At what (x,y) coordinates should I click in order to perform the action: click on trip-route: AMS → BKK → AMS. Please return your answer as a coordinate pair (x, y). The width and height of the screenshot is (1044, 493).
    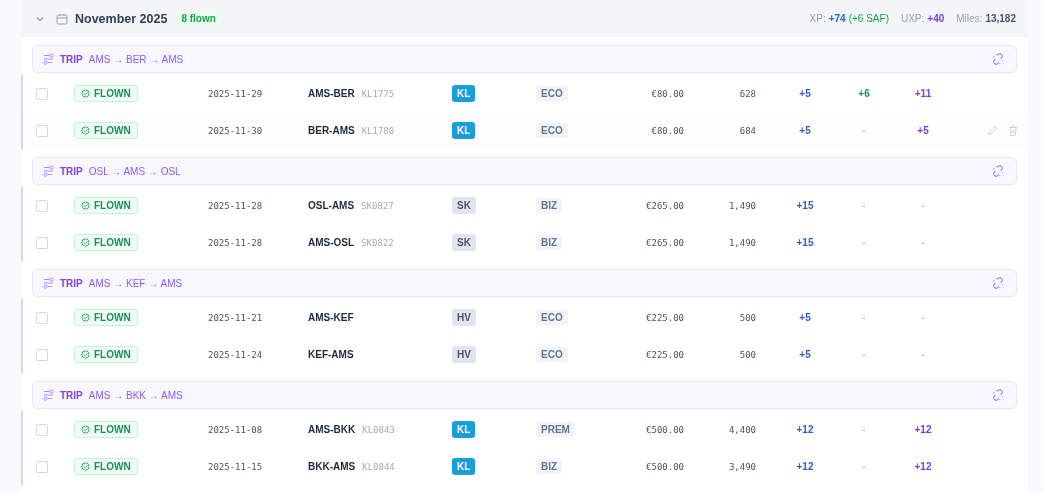
    Looking at the image, I should click on (135, 395).